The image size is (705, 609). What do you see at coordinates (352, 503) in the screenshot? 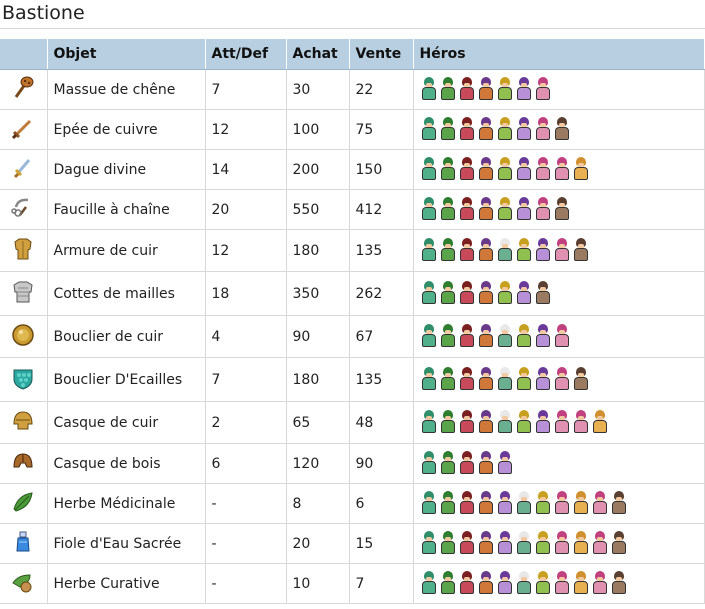
I see `table-row: Herbe Médicinale -8 6` at bounding box center [352, 503].